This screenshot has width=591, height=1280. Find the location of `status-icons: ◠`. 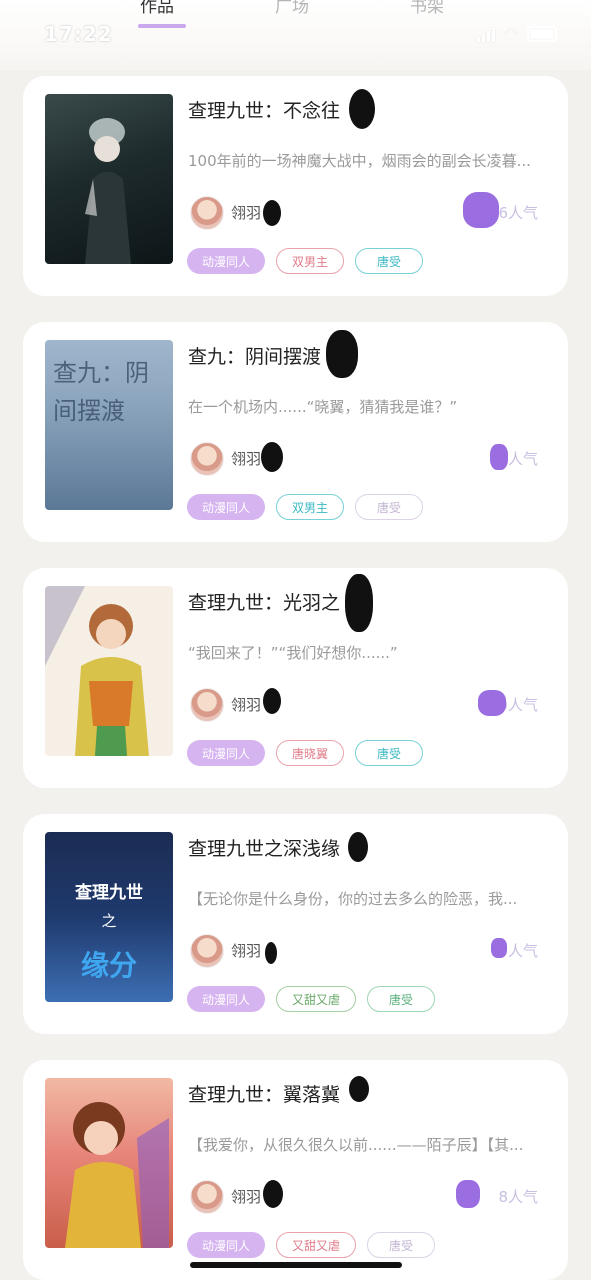

status-icons: ◠ is located at coordinates (516, 34).